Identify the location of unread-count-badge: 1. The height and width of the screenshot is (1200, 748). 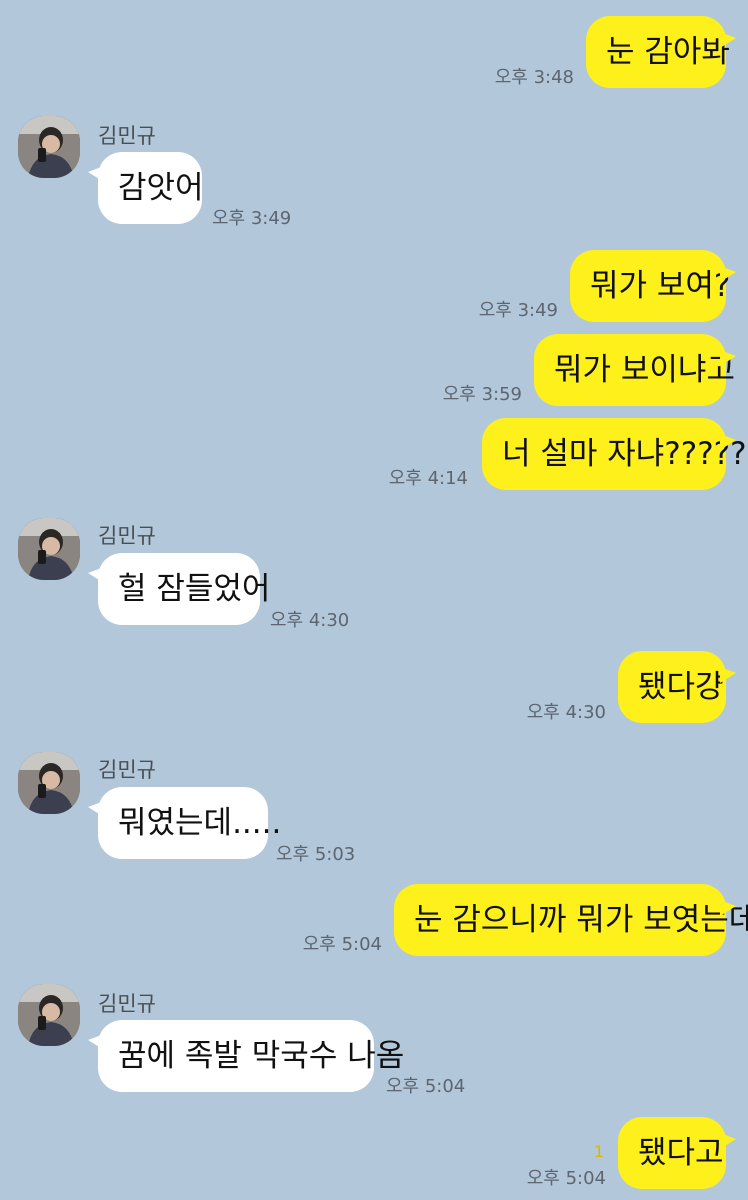
(598, 1151).